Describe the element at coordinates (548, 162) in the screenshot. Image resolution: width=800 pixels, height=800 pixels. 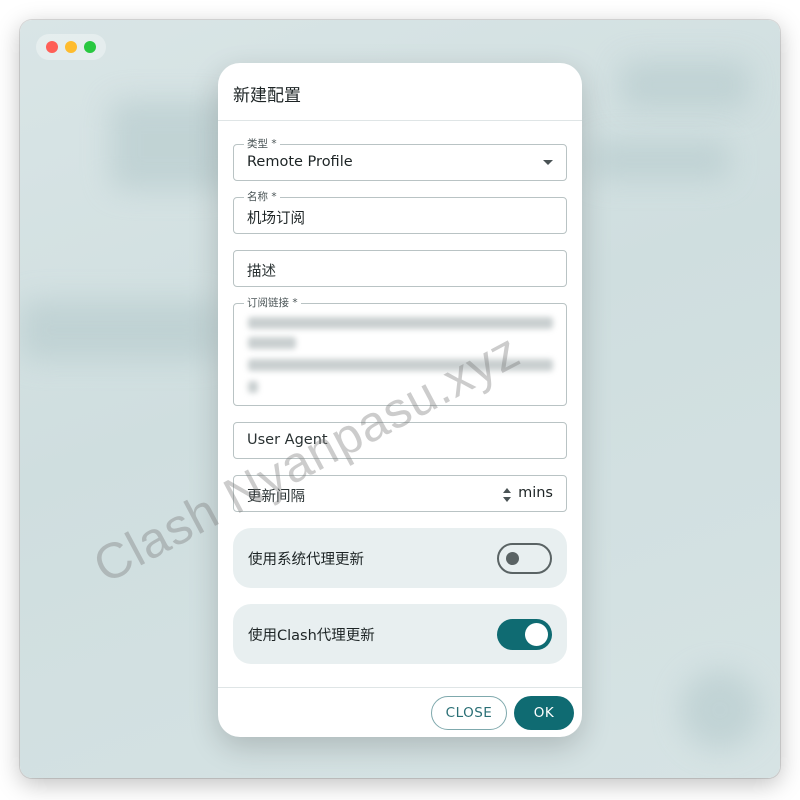
I see `dropdown-caret-icon` at that location.